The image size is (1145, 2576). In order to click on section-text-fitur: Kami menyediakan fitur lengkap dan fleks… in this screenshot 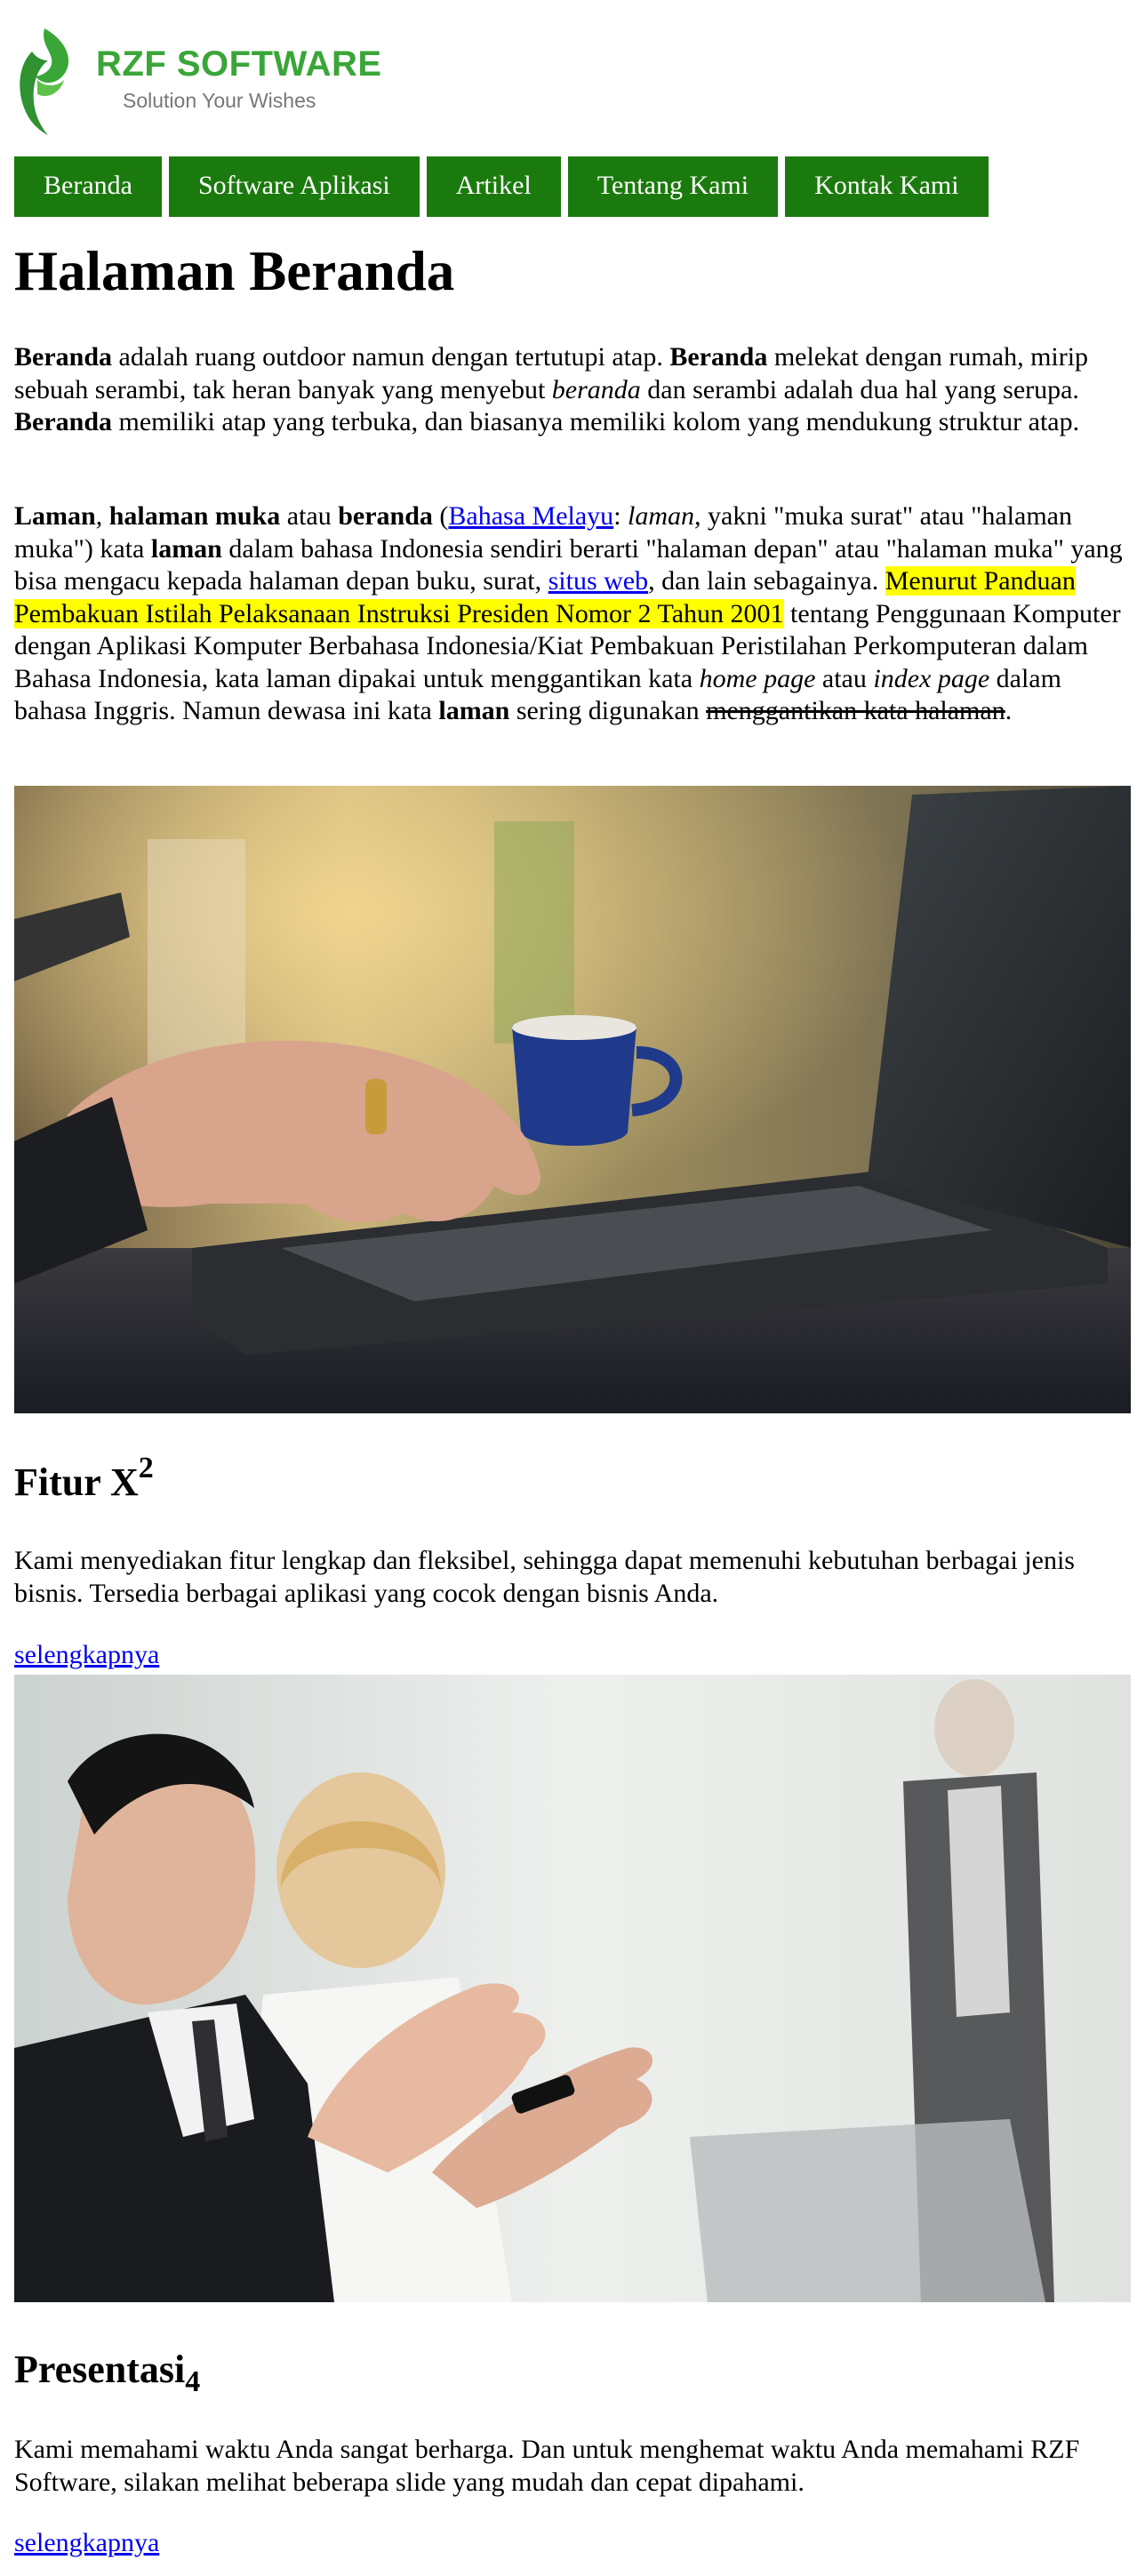, I will do `click(544, 1577)`.